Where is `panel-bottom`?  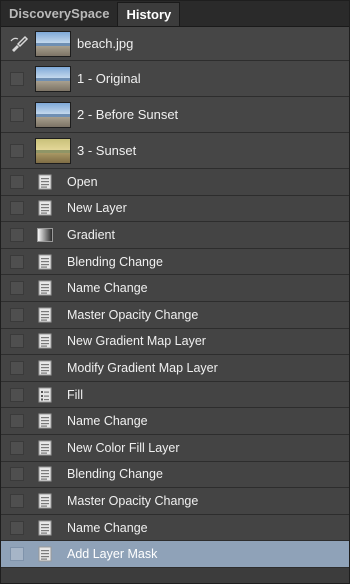 panel-bottom is located at coordinates (175, 578).